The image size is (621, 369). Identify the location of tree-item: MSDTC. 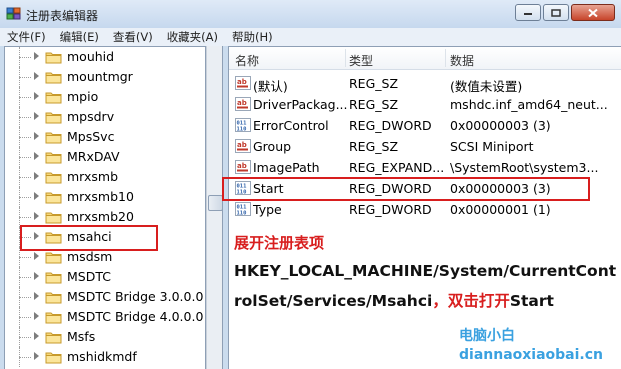
(105, 277).